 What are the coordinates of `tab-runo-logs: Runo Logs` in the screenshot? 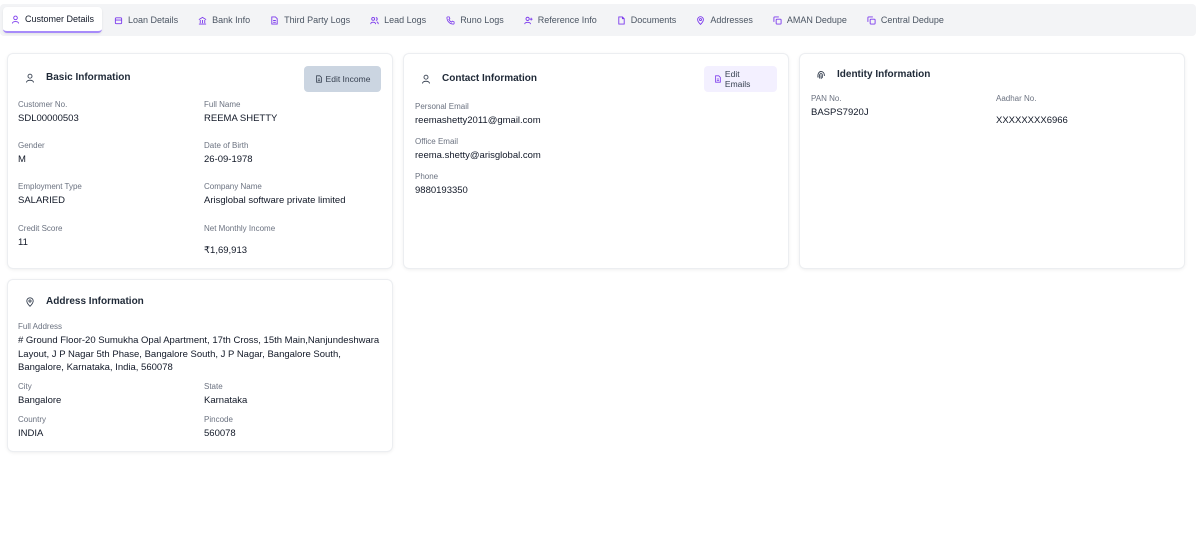 It's located at (475, 20).